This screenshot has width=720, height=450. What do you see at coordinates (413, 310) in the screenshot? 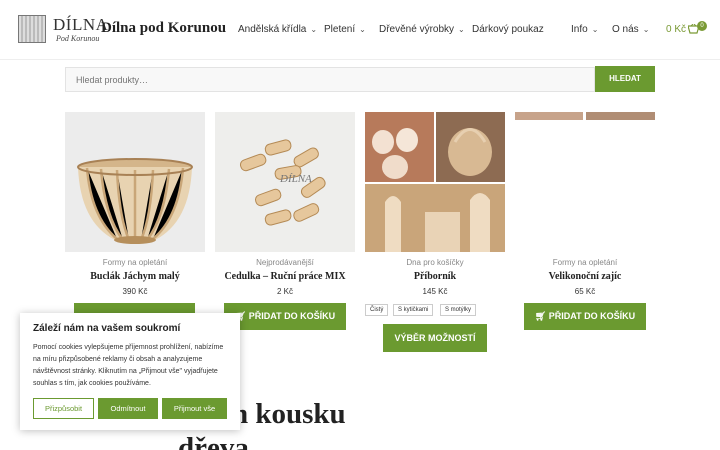
I see `variant-option: S kytičkami` at bounding box center [413, 310].